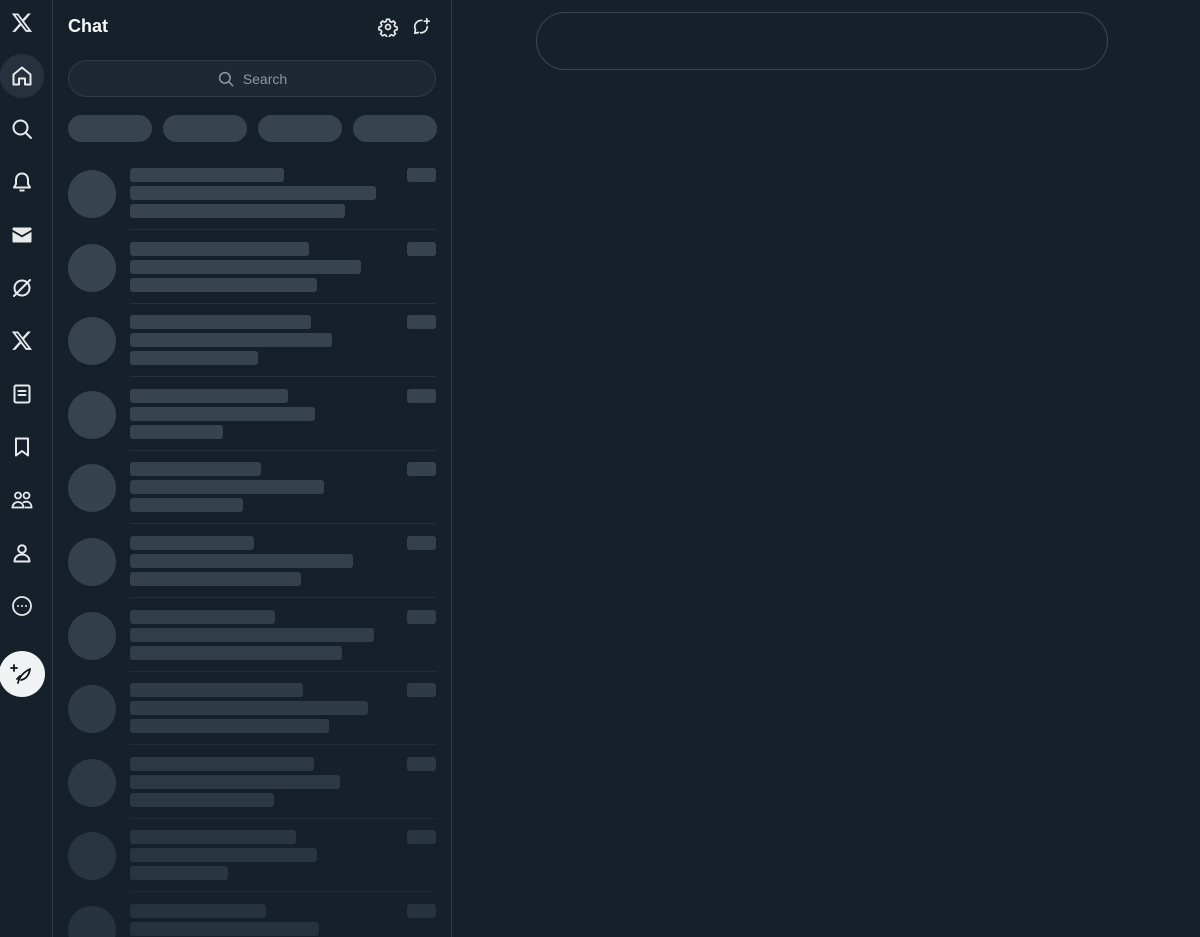 This screenshot has height=937, width=1200. What do you see at coordinates (22, 23) in the screenshot?
I see `x-logo-icon` at bounding box center [22, 23].